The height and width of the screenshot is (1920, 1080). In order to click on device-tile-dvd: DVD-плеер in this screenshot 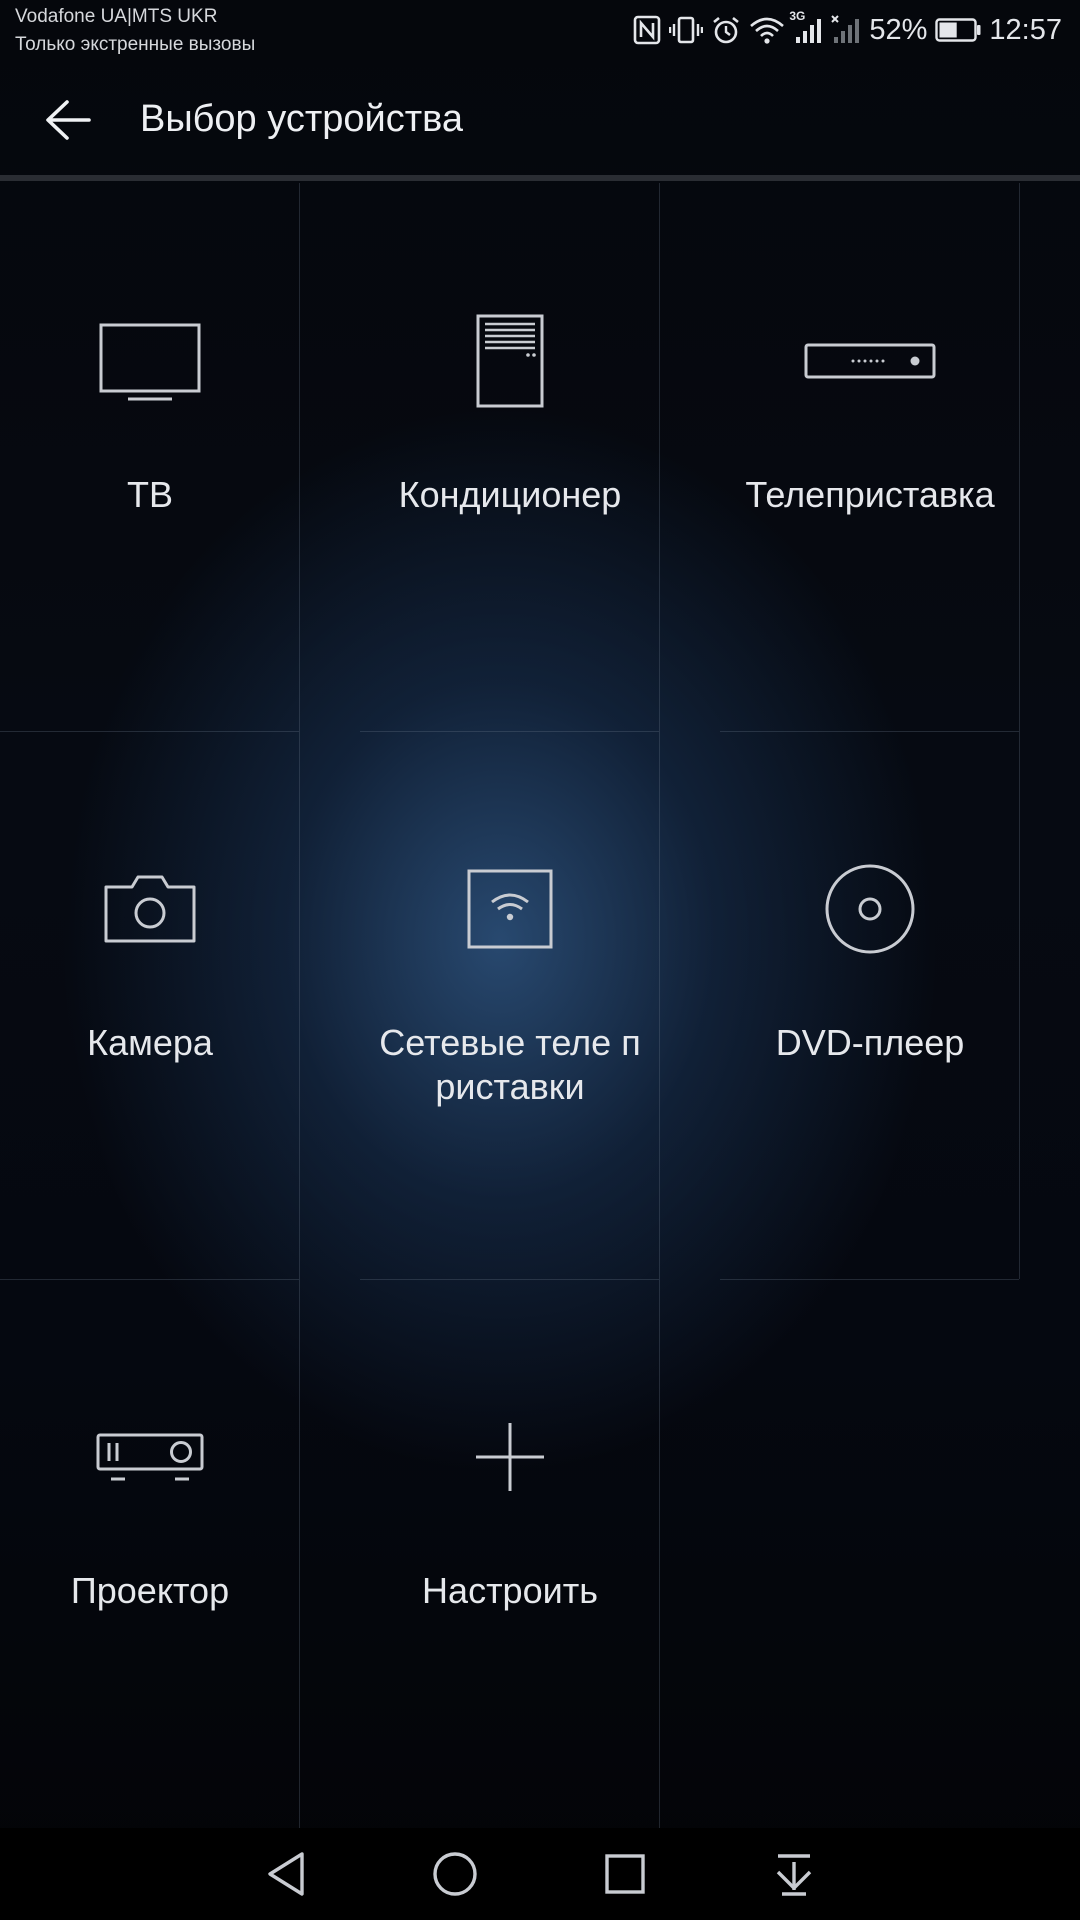, I will do `click(870, 1005)`.